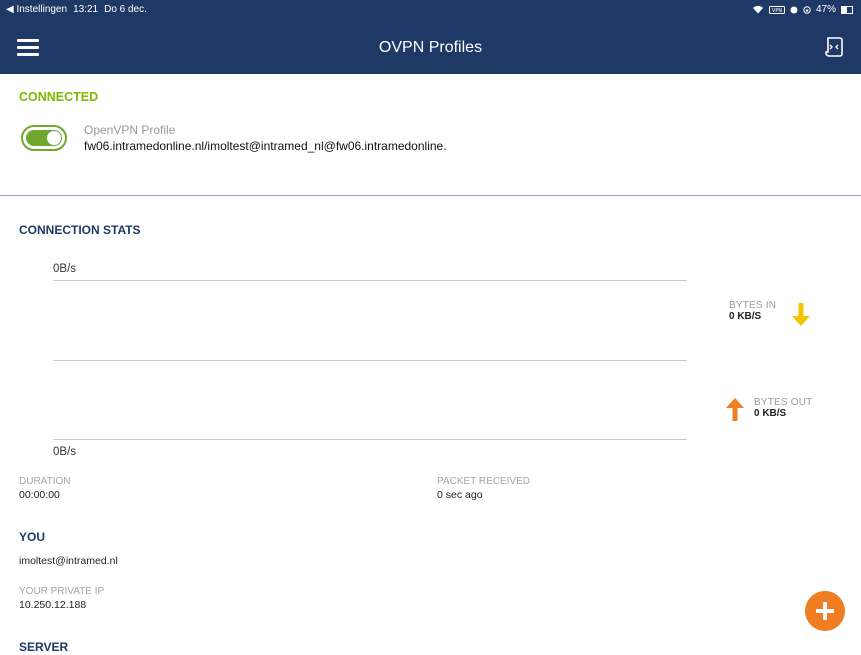 The image size is (861, 655). I want to click on connected-status-label: CONNECTED, so click(59, 97).